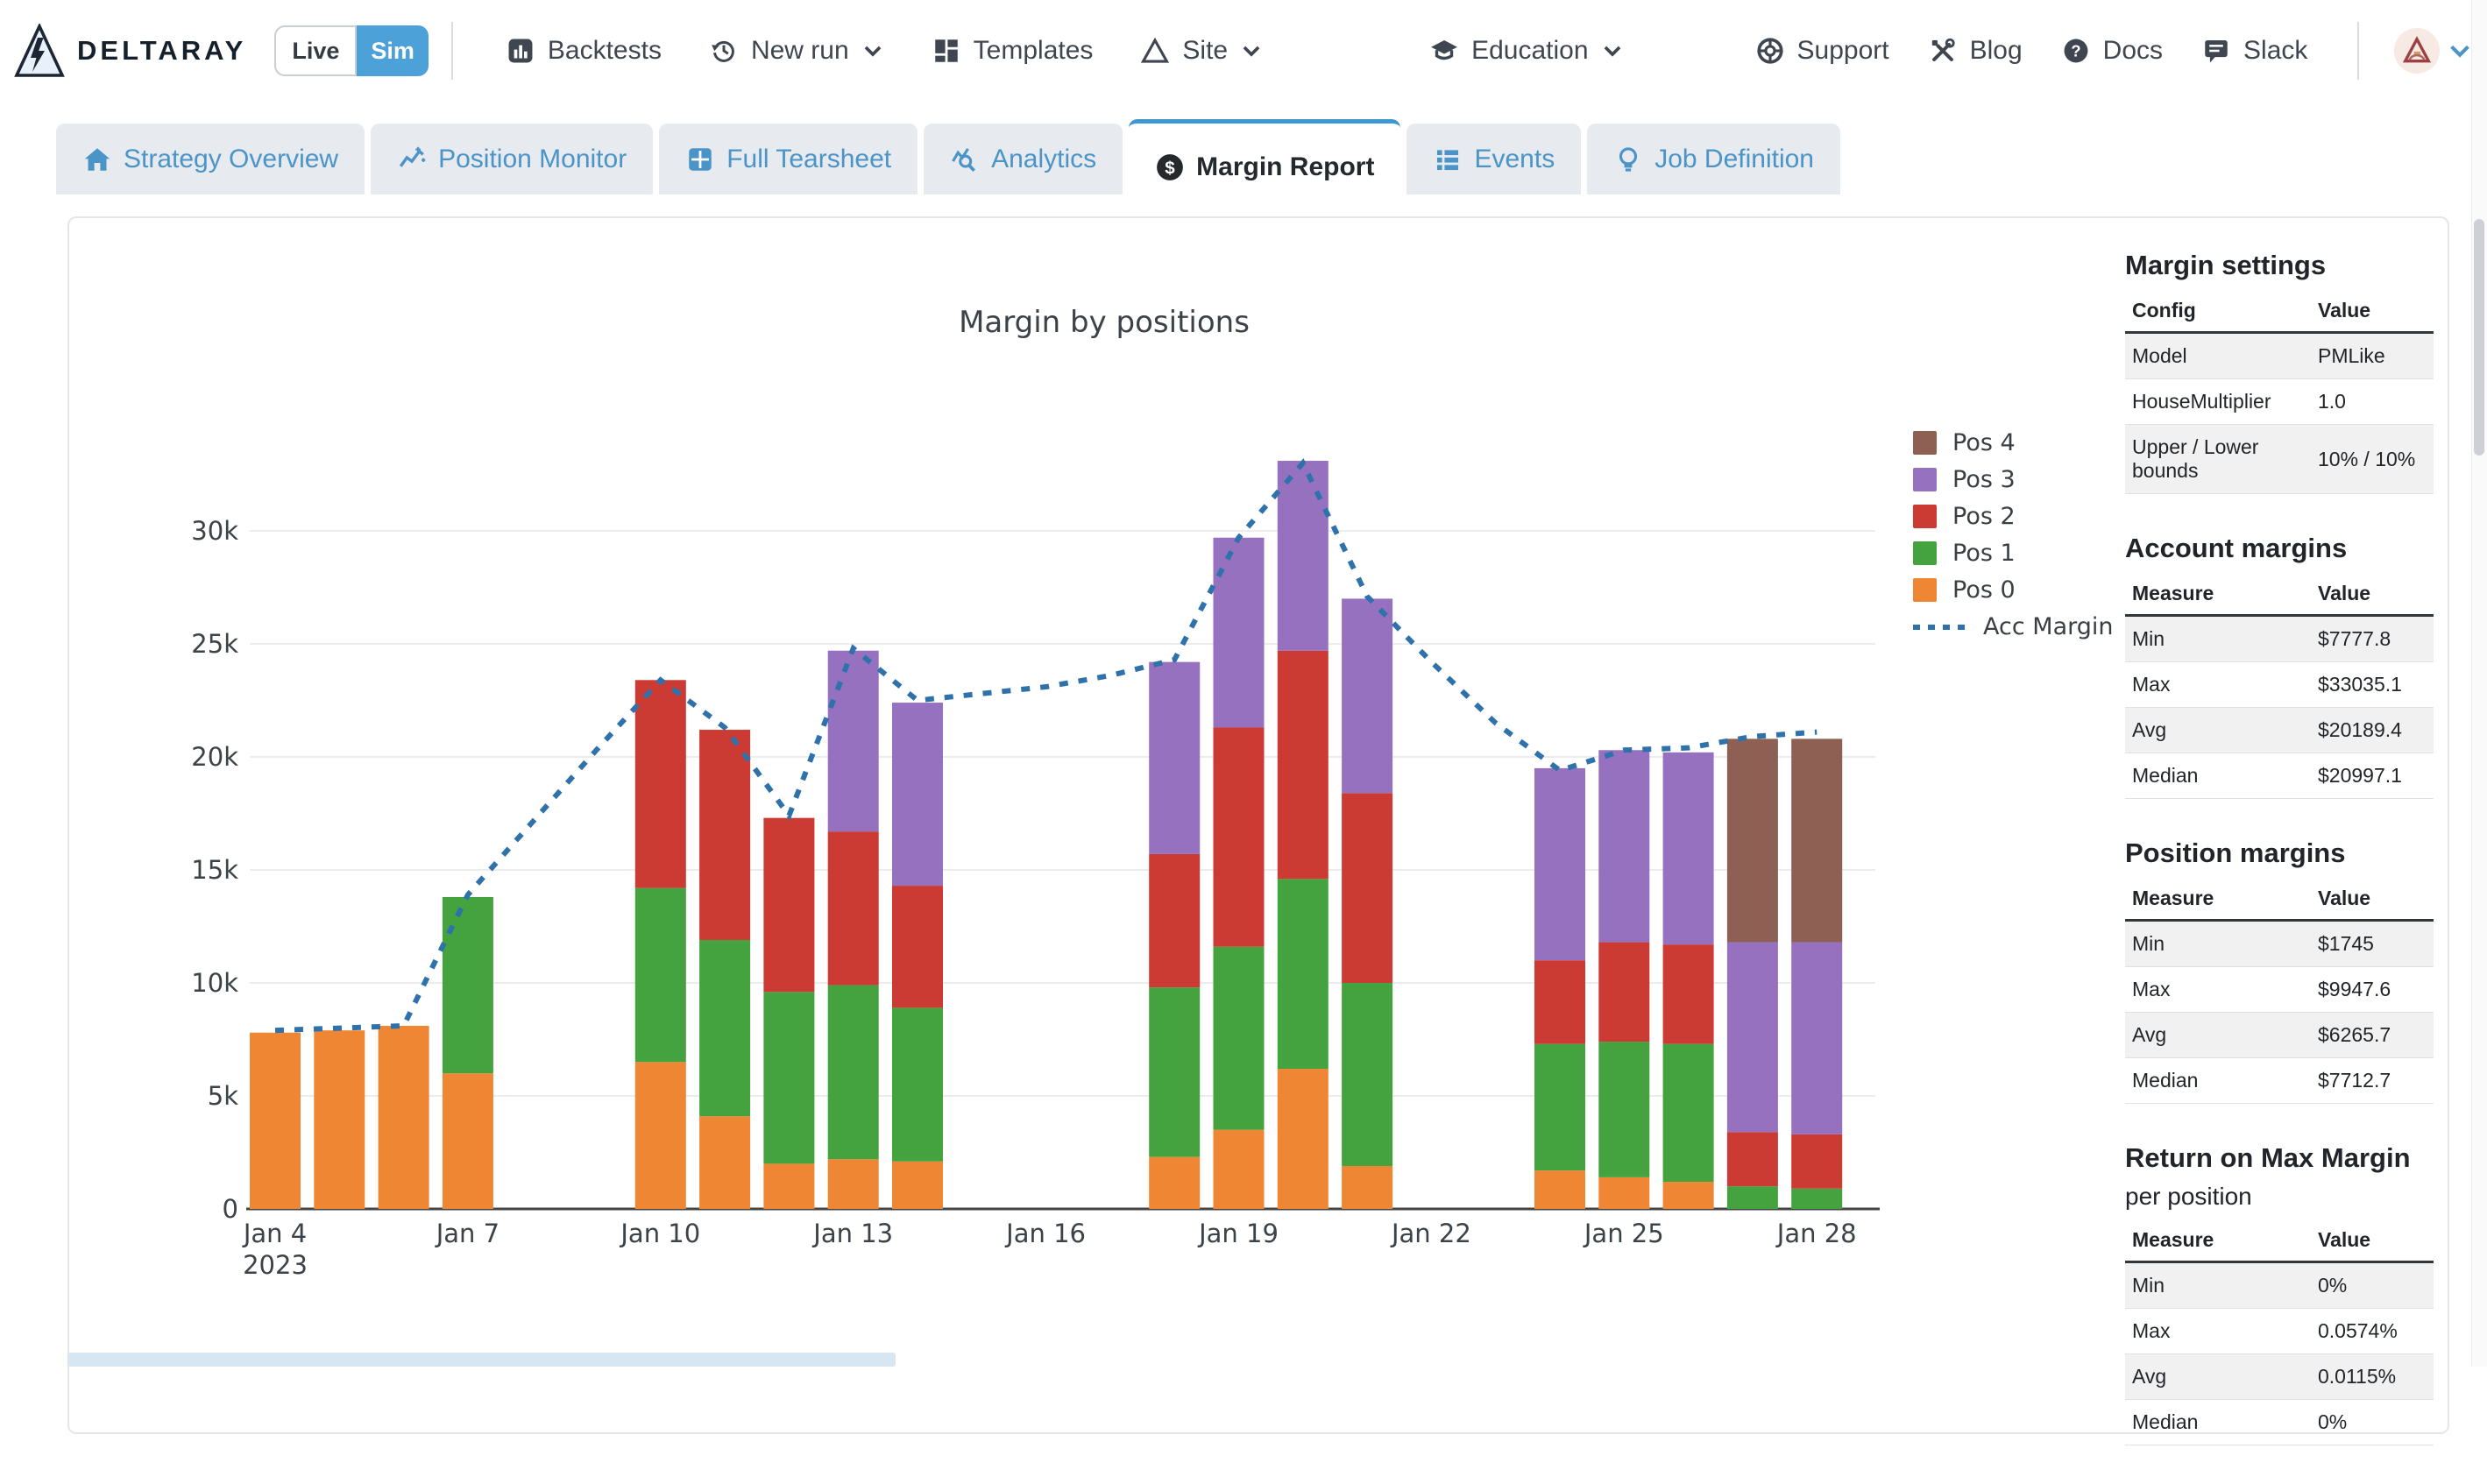  What do you see at coordinates (1975, 51) in the screenshot?
I see `nav-item-blog: Blog` at bounding box center [1975, 51].